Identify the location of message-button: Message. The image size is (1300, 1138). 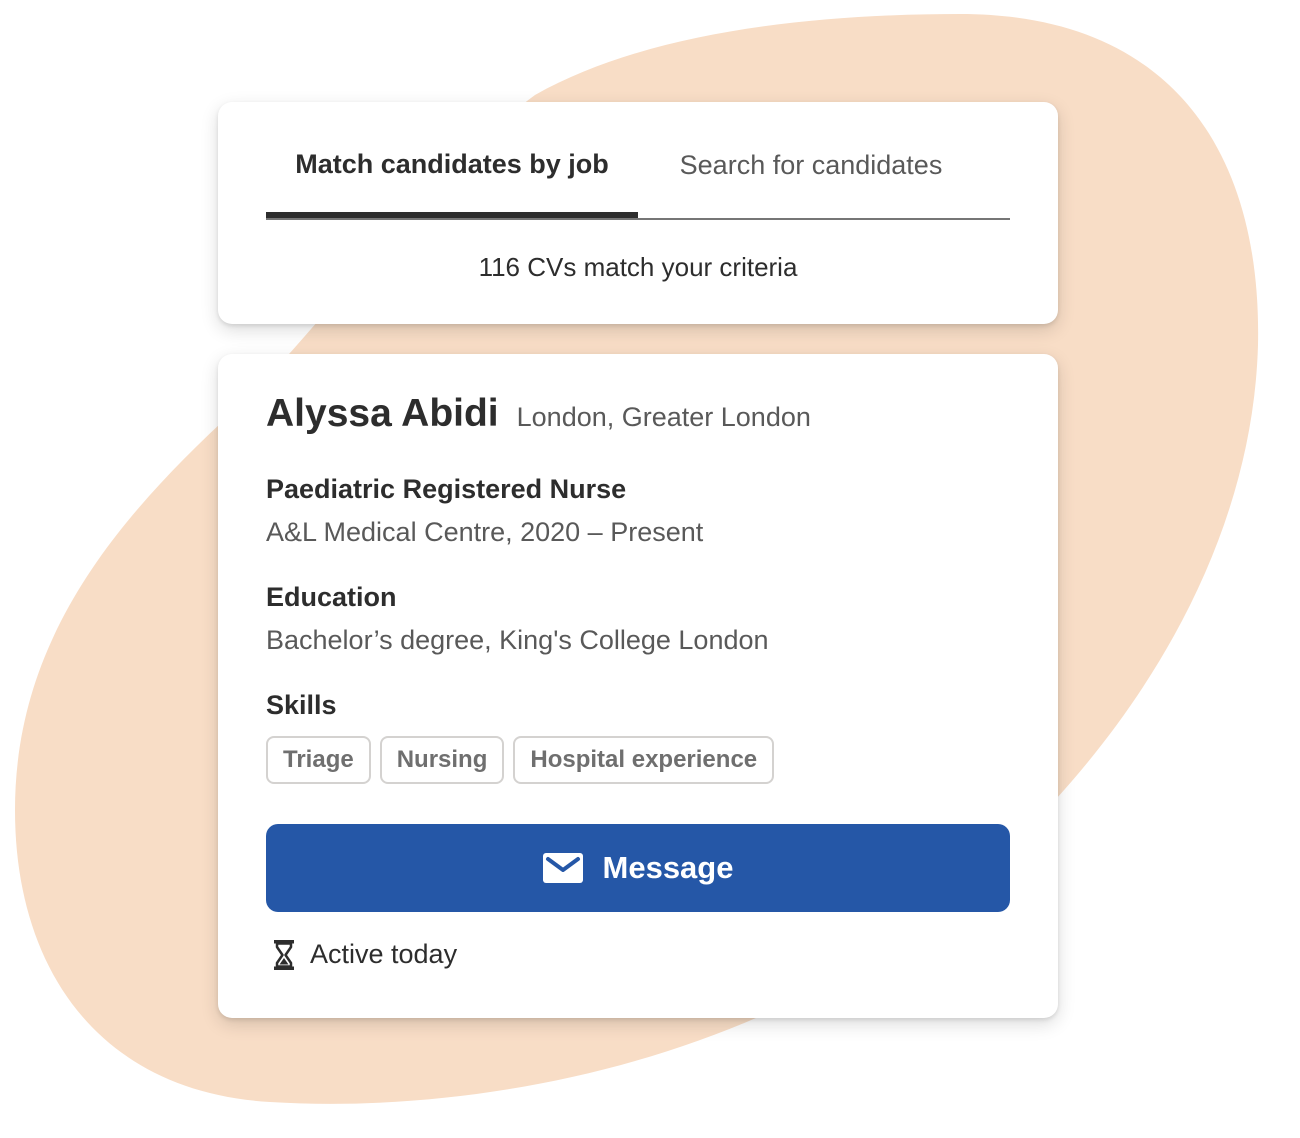
(638, 868).